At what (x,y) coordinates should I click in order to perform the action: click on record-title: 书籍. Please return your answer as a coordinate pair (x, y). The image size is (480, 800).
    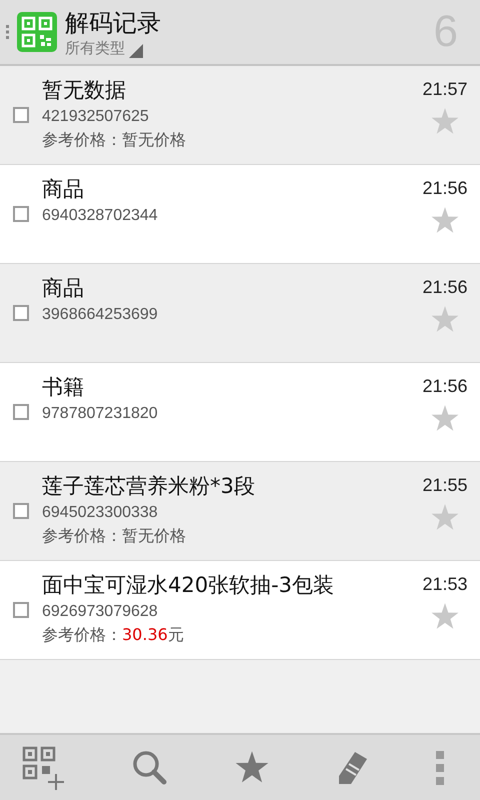
    Looking at the image, I should click on (63, 387).